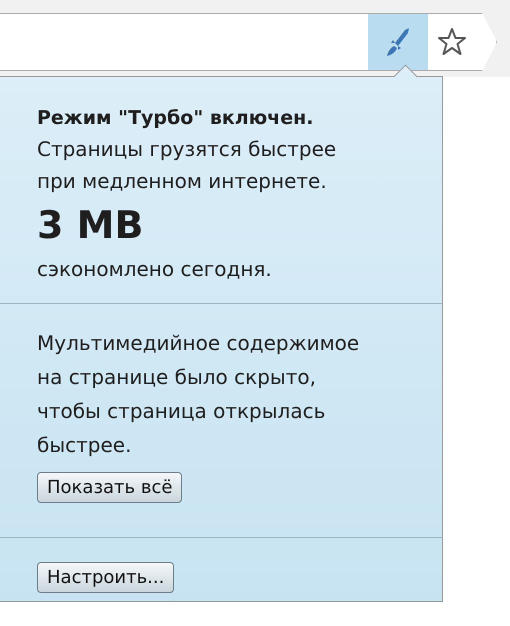  Describe the element at coordinates (187, 165) in the screenshot. I see `description-text: Страницы грузятся быстрее при медленном интернете.` at that location.